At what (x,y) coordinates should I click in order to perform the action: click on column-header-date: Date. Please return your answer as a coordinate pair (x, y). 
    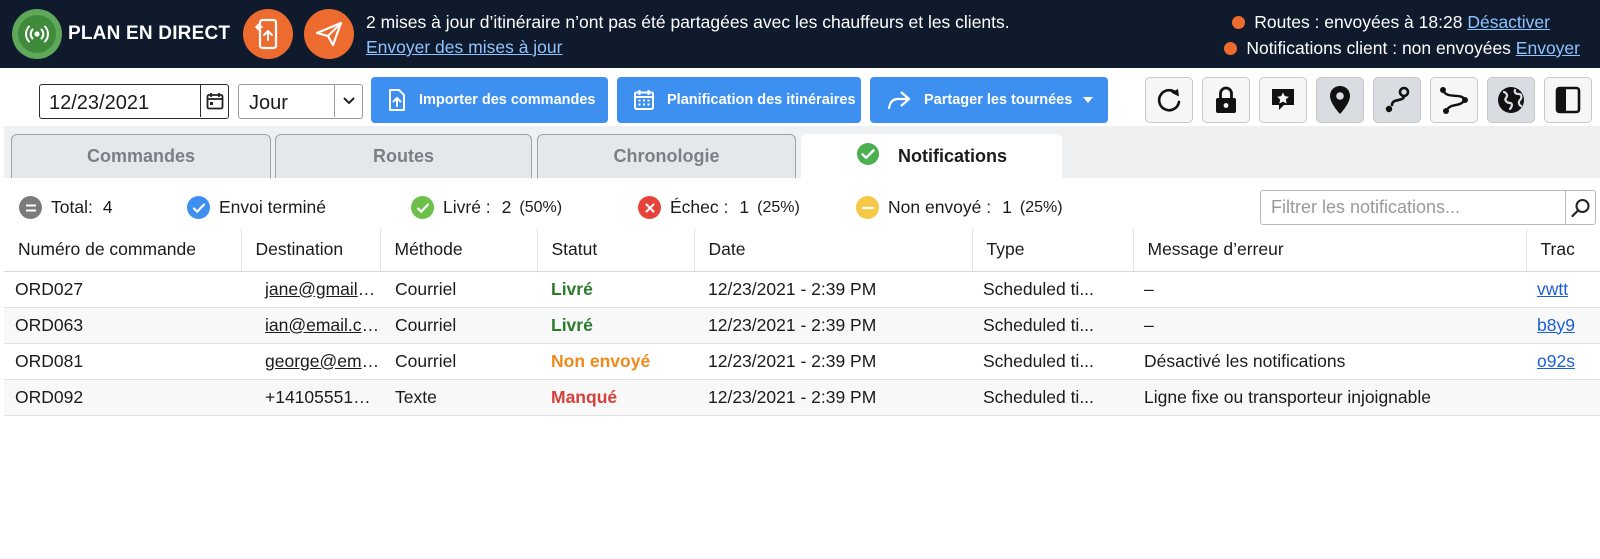
    Looking at the image, I should click on (833, 250).